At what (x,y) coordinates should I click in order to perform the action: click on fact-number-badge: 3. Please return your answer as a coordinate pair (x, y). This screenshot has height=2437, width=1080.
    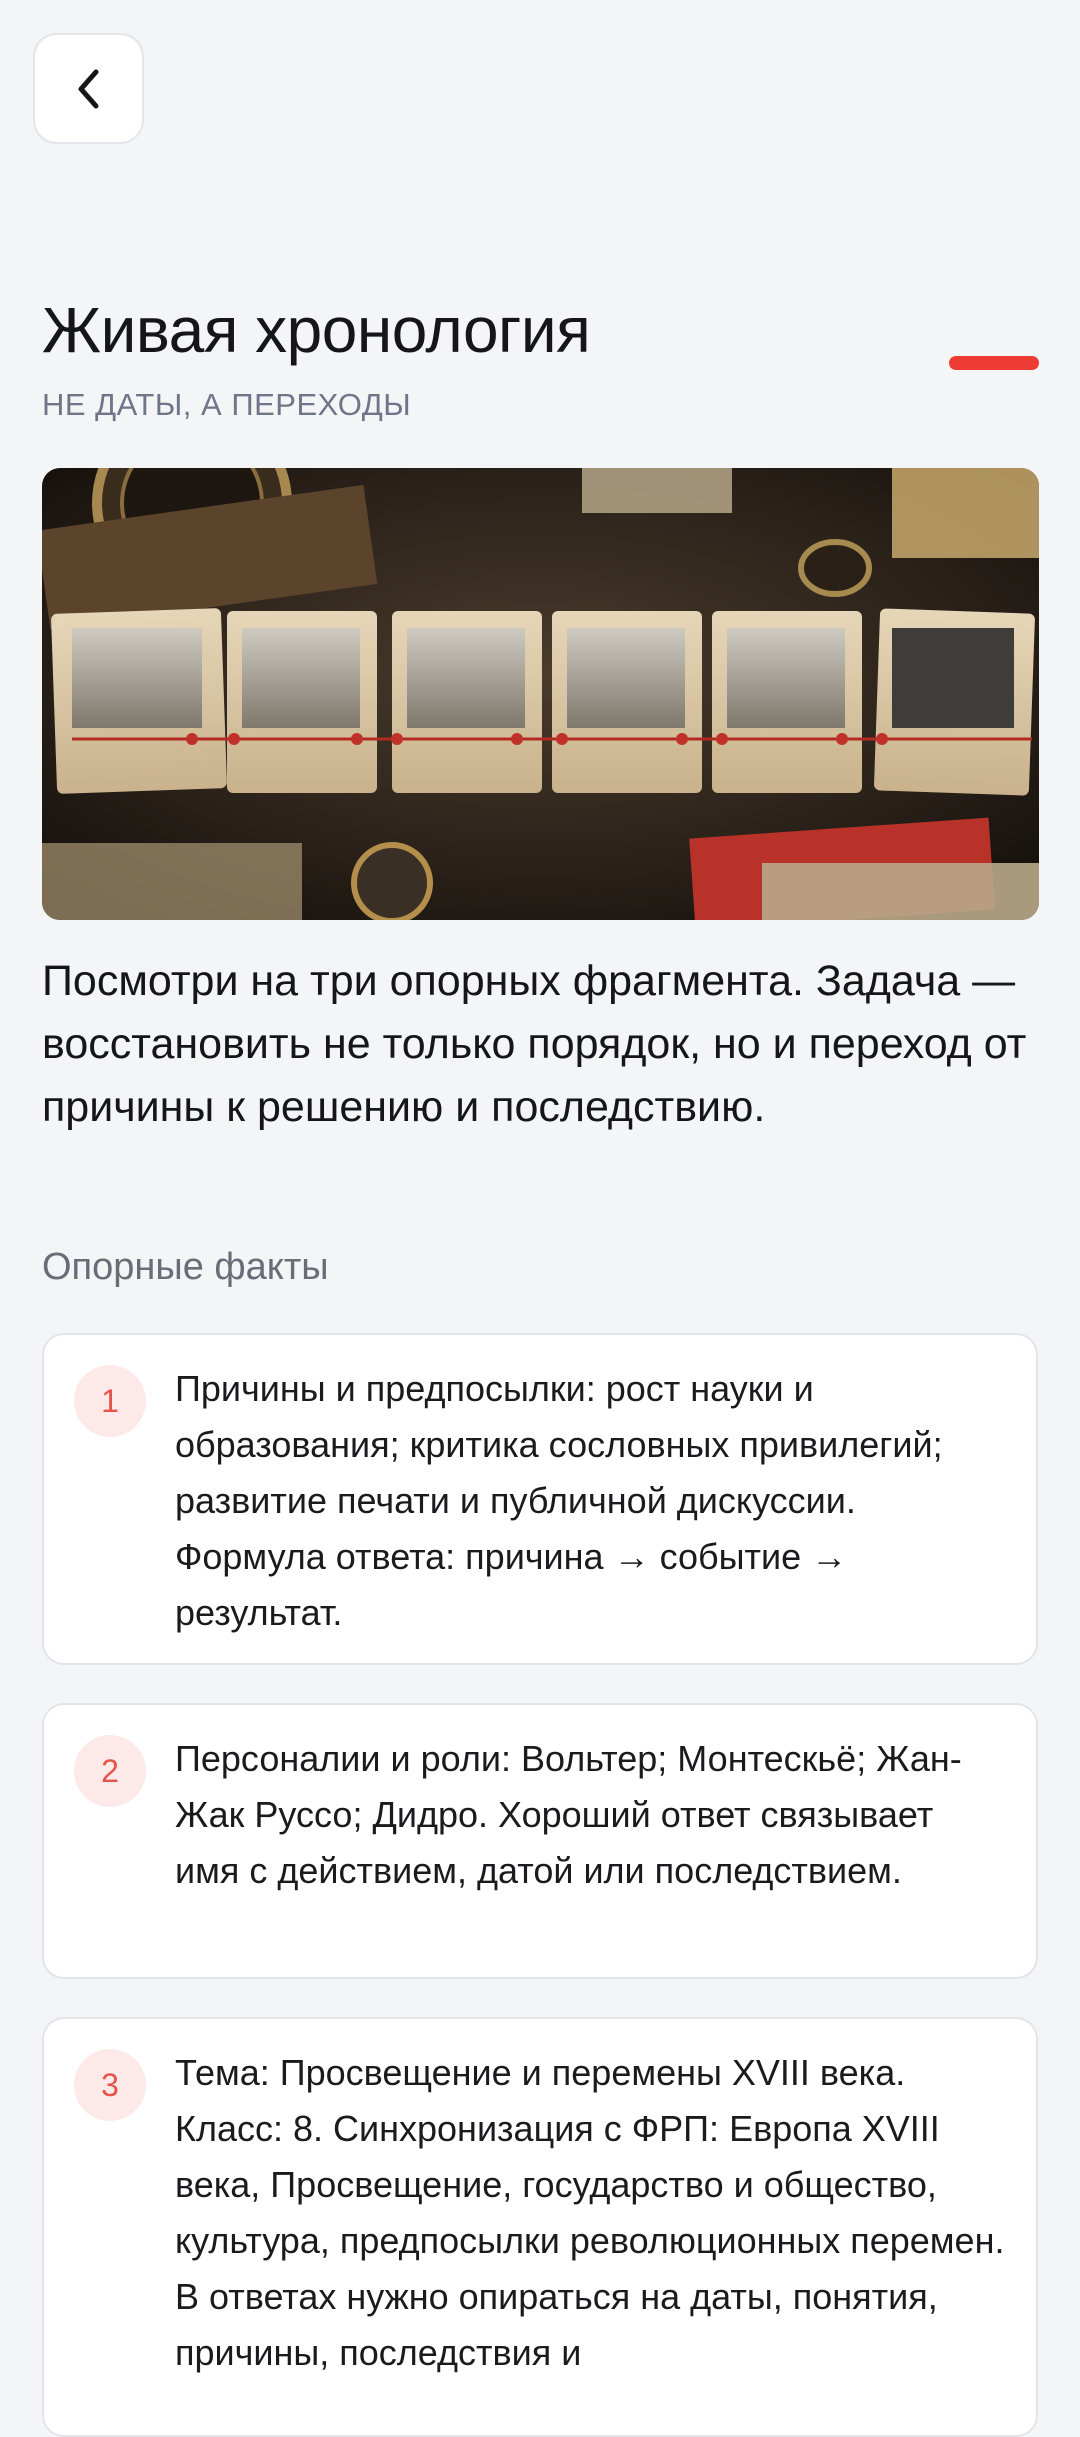
    Looking at the image, I should click on (110, 2085).